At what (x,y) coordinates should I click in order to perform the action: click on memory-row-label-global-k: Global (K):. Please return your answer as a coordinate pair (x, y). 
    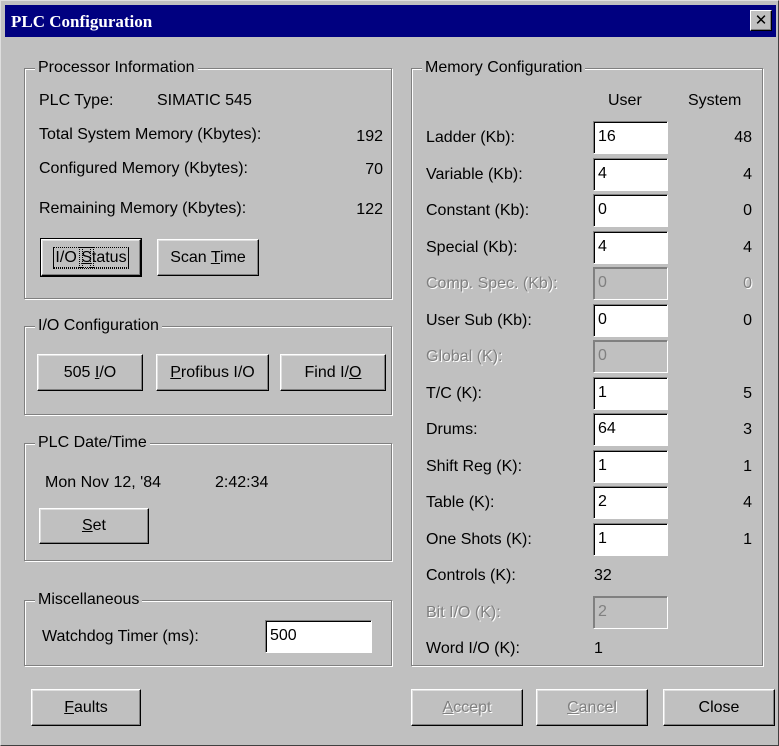
    Looking at the image, I should click on (464, 356).